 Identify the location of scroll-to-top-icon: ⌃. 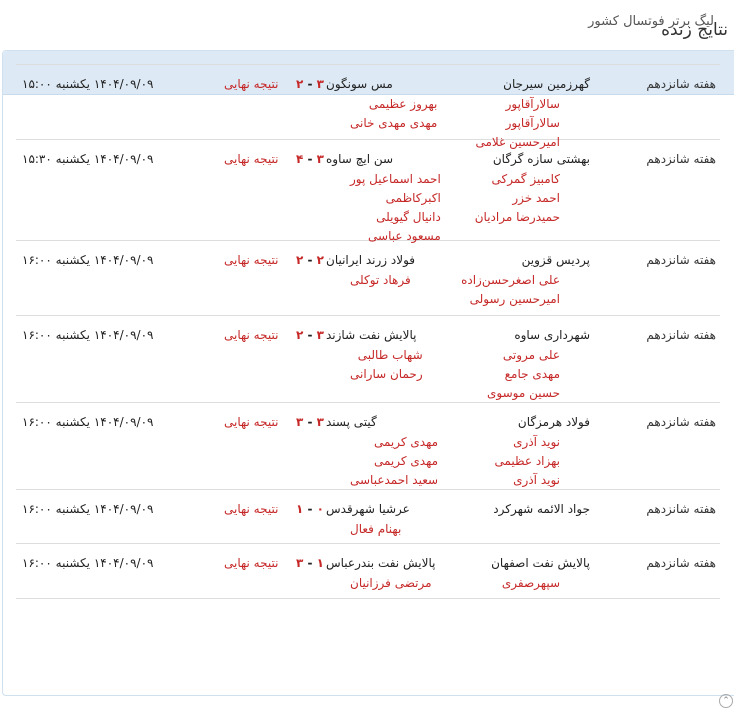
(726, 701).